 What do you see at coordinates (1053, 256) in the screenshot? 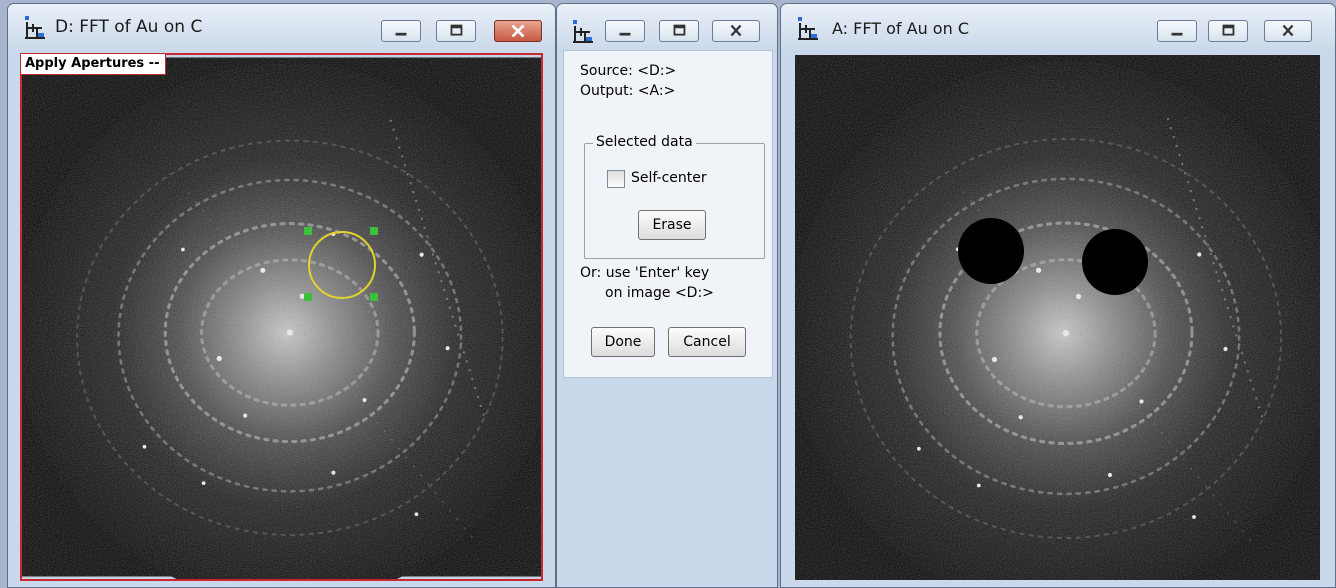
I see `masked-apertures` at bounding box center [1053, 256].